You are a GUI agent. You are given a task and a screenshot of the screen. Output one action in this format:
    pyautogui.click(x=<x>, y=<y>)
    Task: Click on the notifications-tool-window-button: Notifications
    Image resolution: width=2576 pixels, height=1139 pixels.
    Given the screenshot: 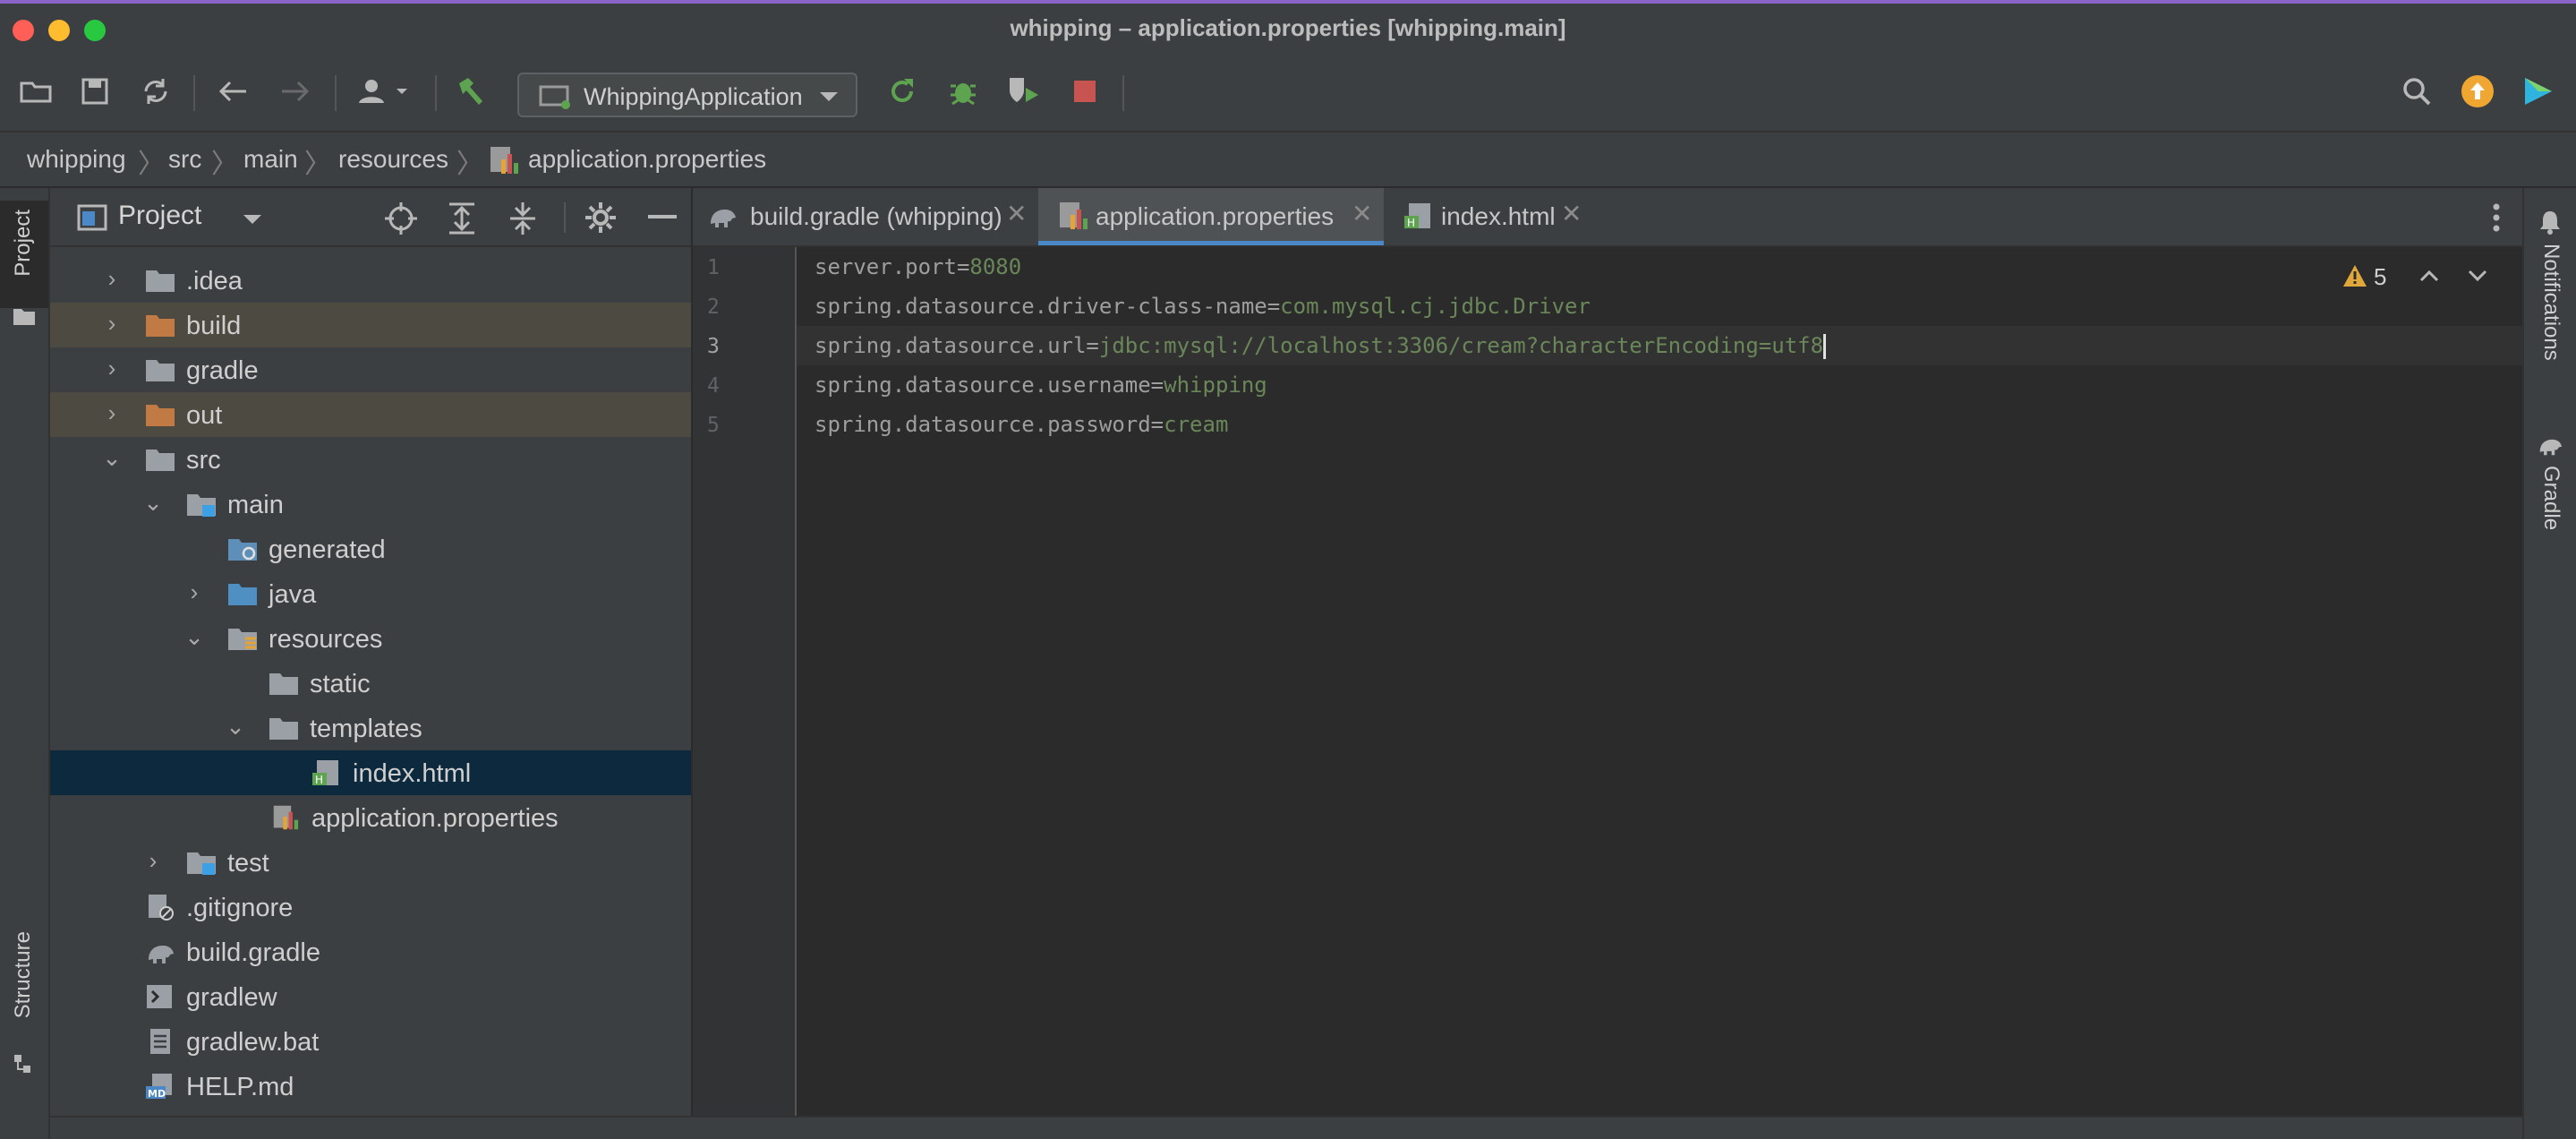 What is the action you would take?
    pyautogui.click(x=2550, y=305)
    